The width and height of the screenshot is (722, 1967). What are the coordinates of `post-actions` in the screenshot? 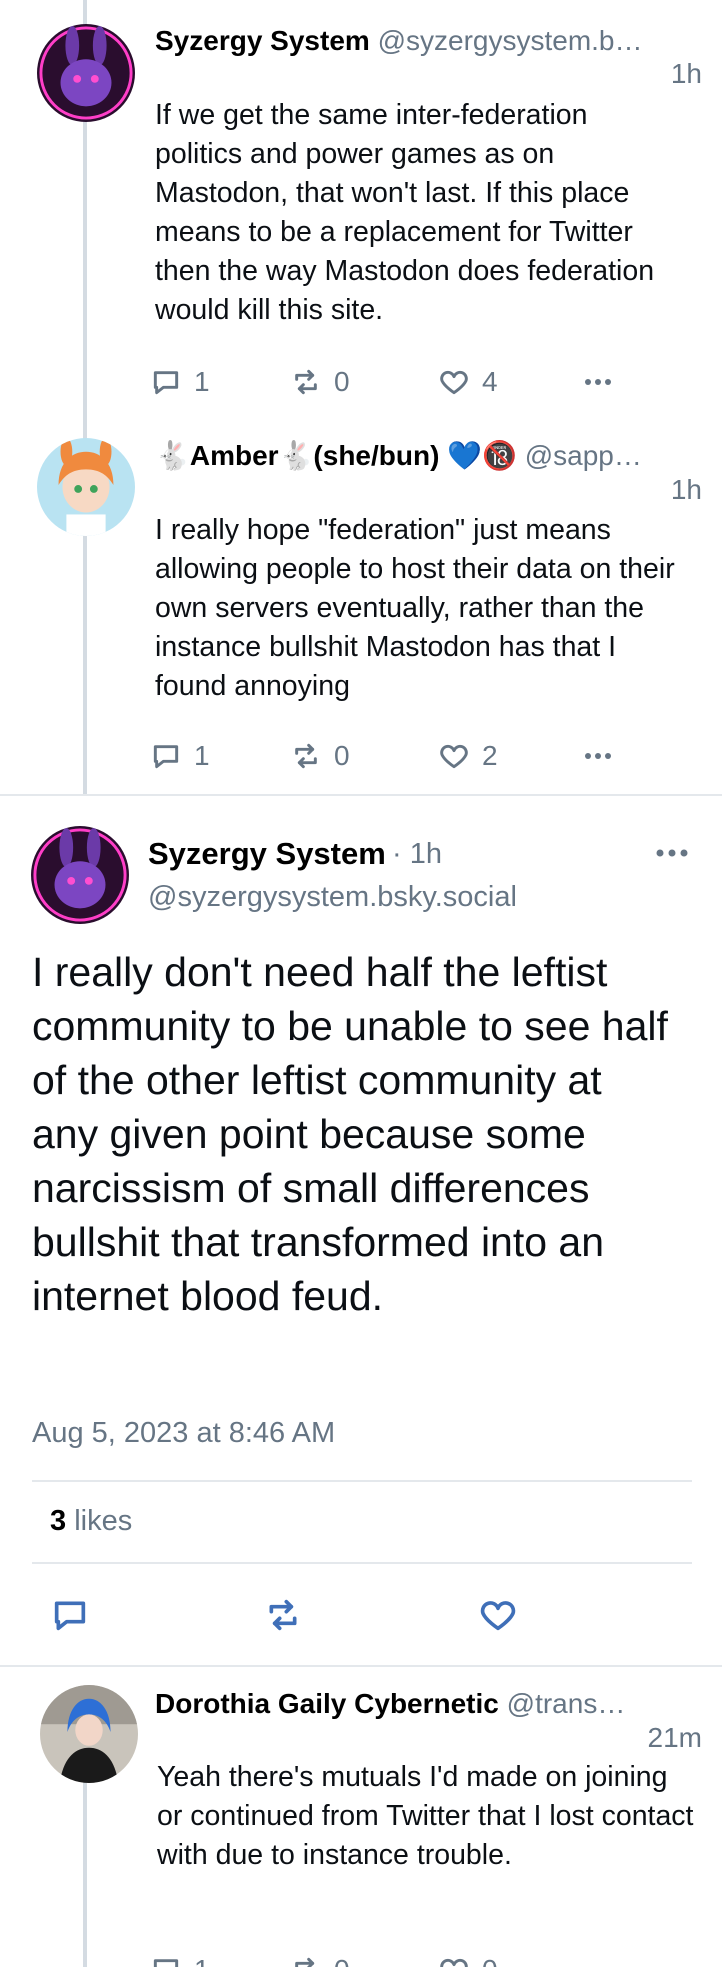 It's located at (300, 1615).